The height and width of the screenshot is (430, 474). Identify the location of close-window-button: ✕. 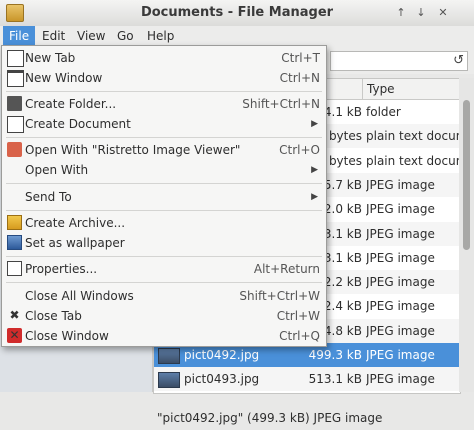
(443, 13).